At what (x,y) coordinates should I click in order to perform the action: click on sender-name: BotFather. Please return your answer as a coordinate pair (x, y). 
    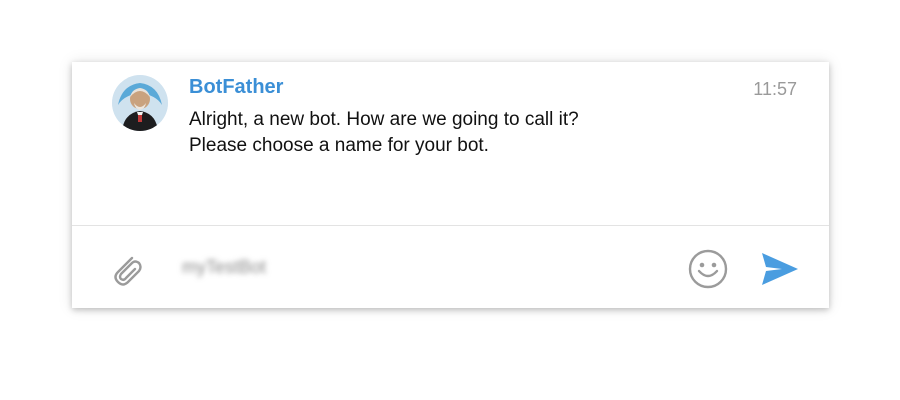
    Looking at the image, I should click on (236, 87).